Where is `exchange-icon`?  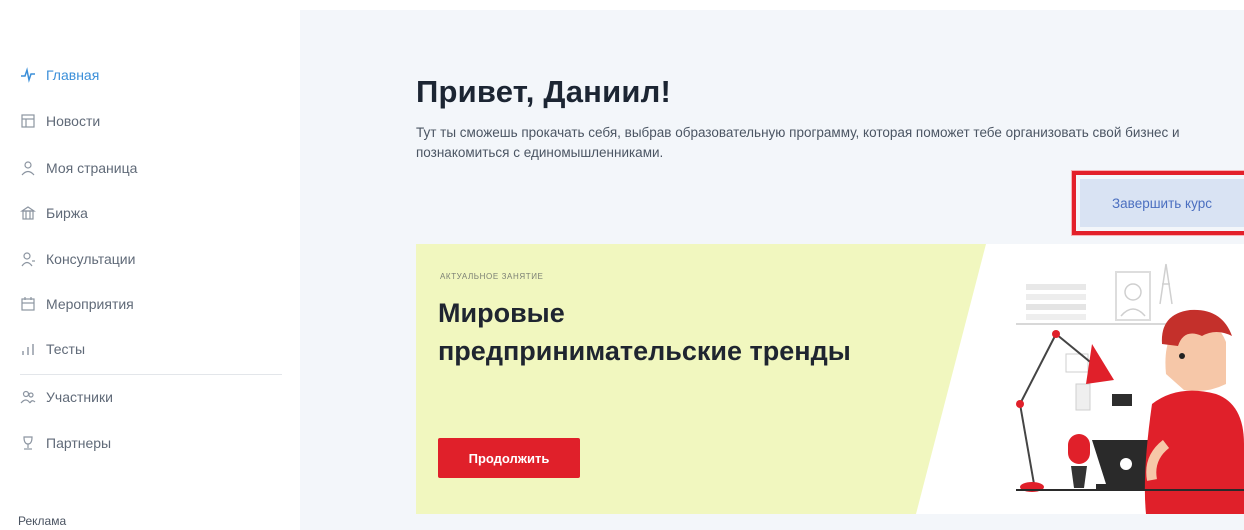
exchange-icon is located at coordinates (28, 213).